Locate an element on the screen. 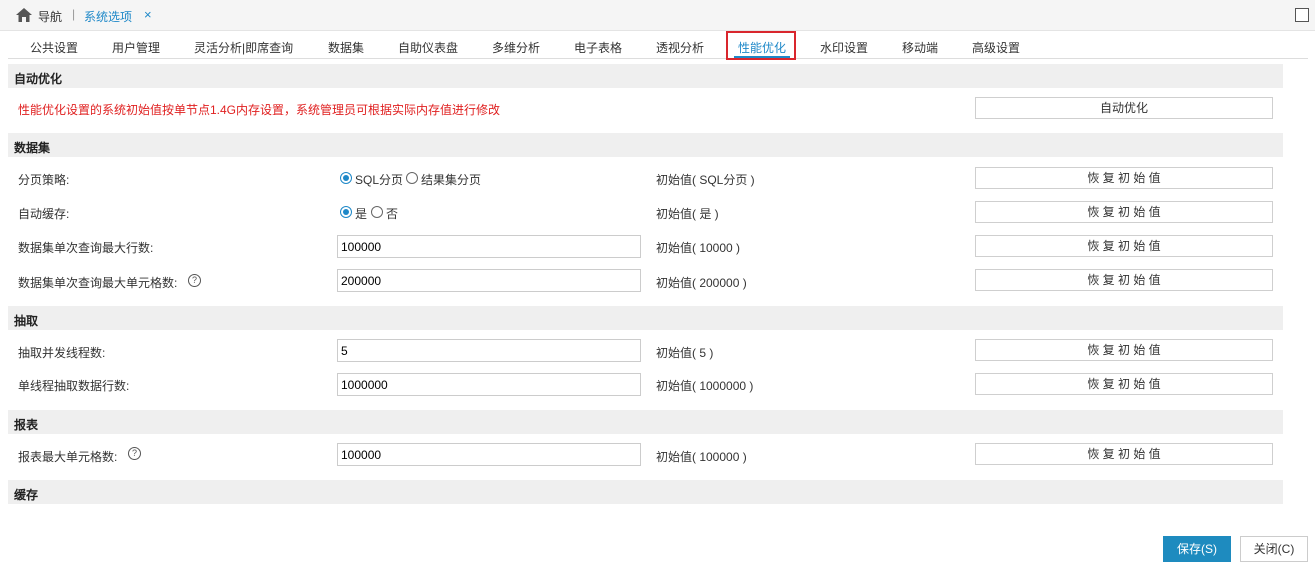 This screenshot has height=582, width=1315. section-title: 报表 is located at coordinates (26, 425).